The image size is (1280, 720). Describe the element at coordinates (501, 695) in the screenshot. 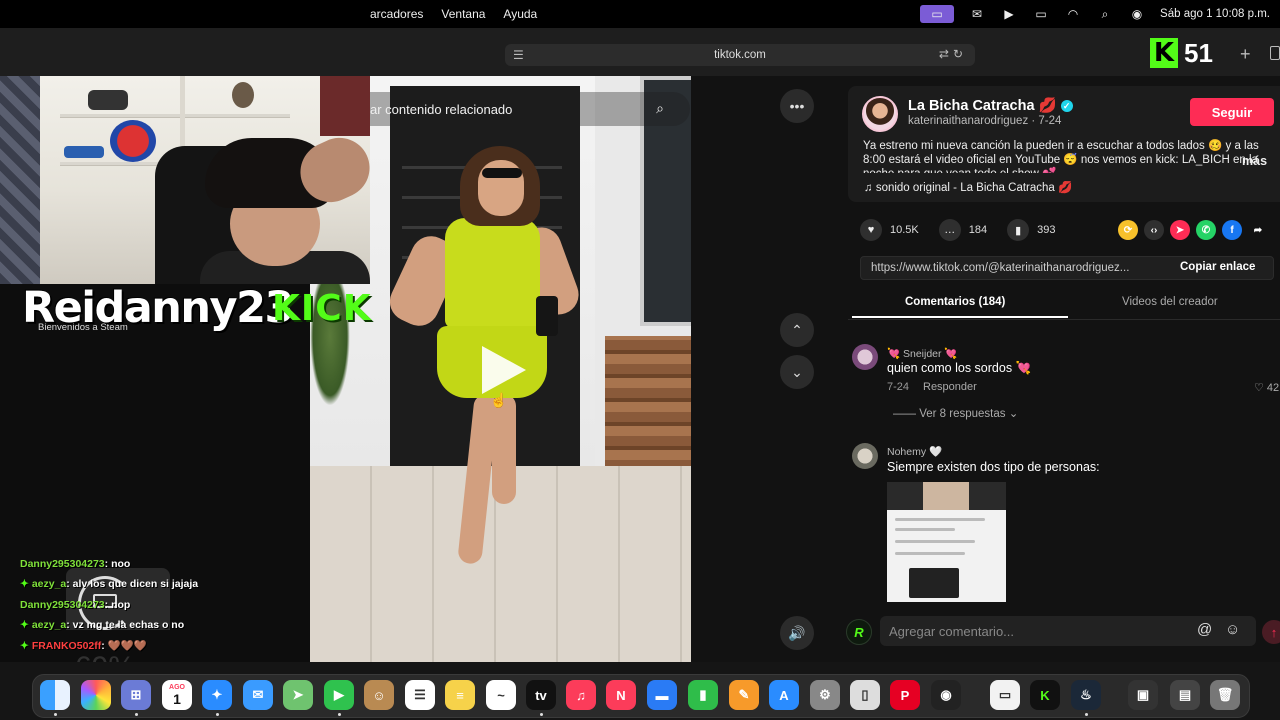

I see `freeform-icon: ~` at that location.